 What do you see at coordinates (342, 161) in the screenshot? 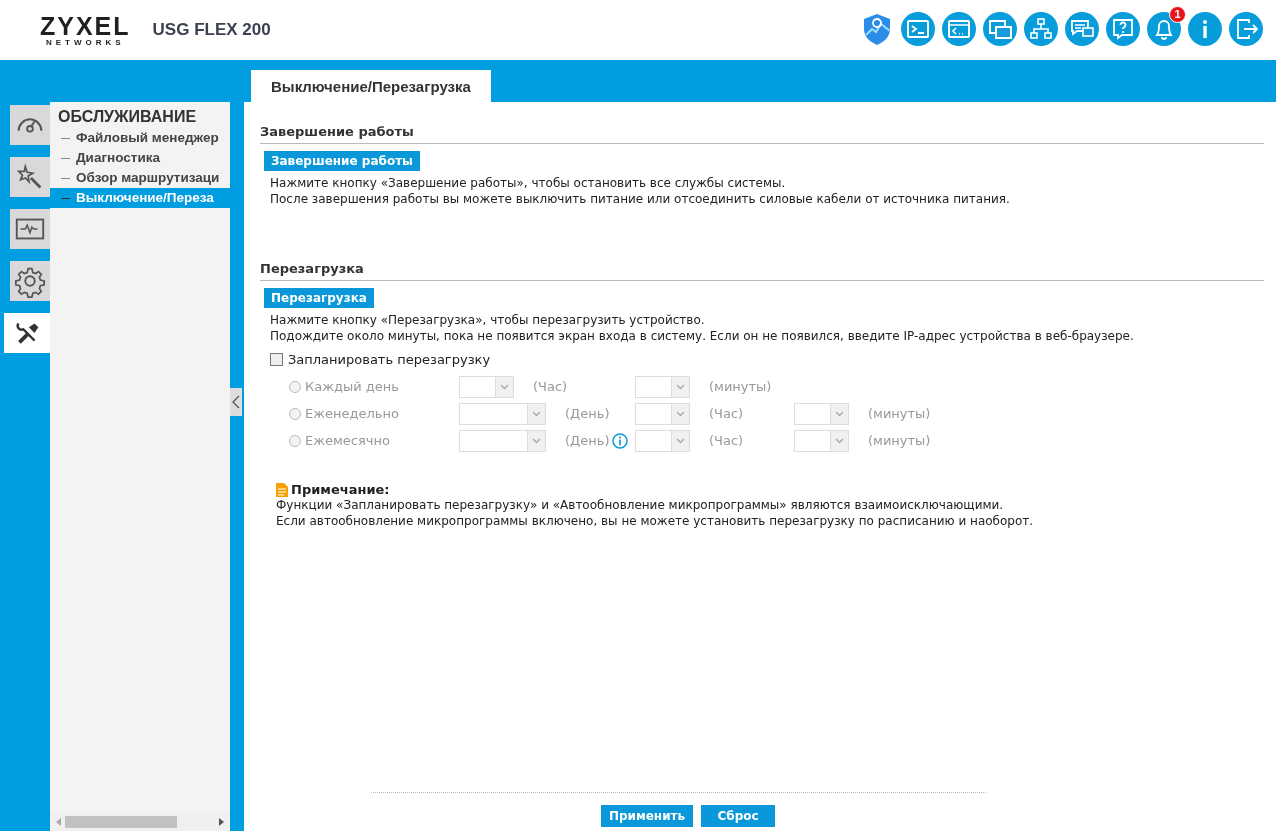
I see `action-button: Завершение работы` at bounding box center [342, 161].